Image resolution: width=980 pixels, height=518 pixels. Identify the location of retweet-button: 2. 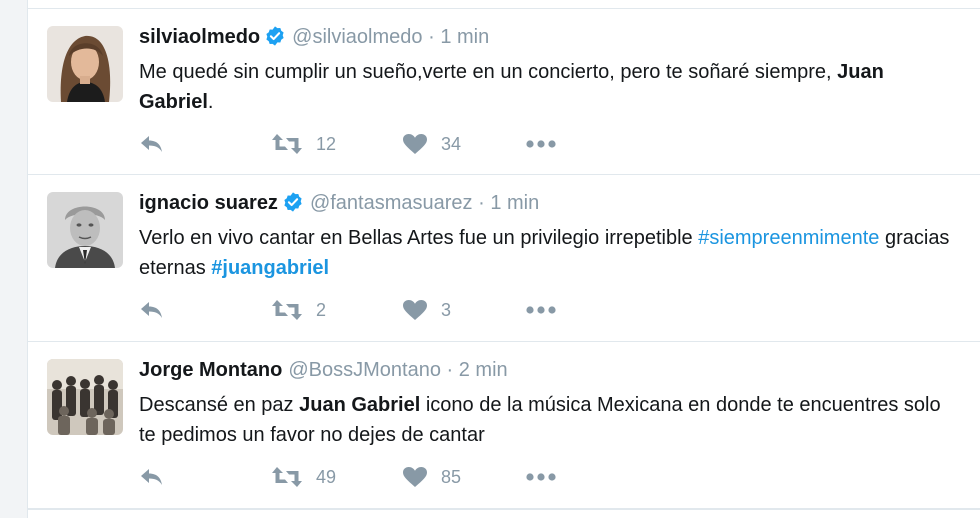
(298, 310).